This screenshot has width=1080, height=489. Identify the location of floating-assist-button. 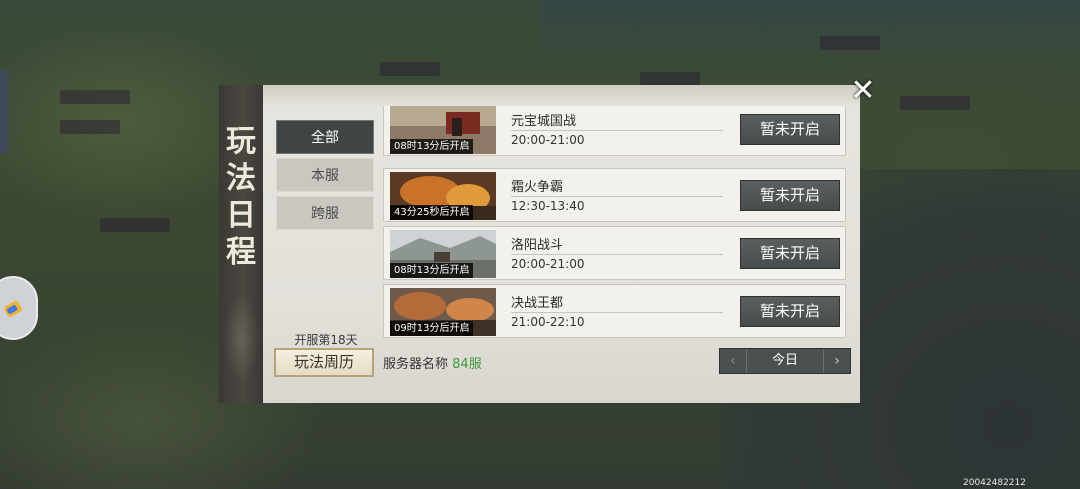
(19, 308).